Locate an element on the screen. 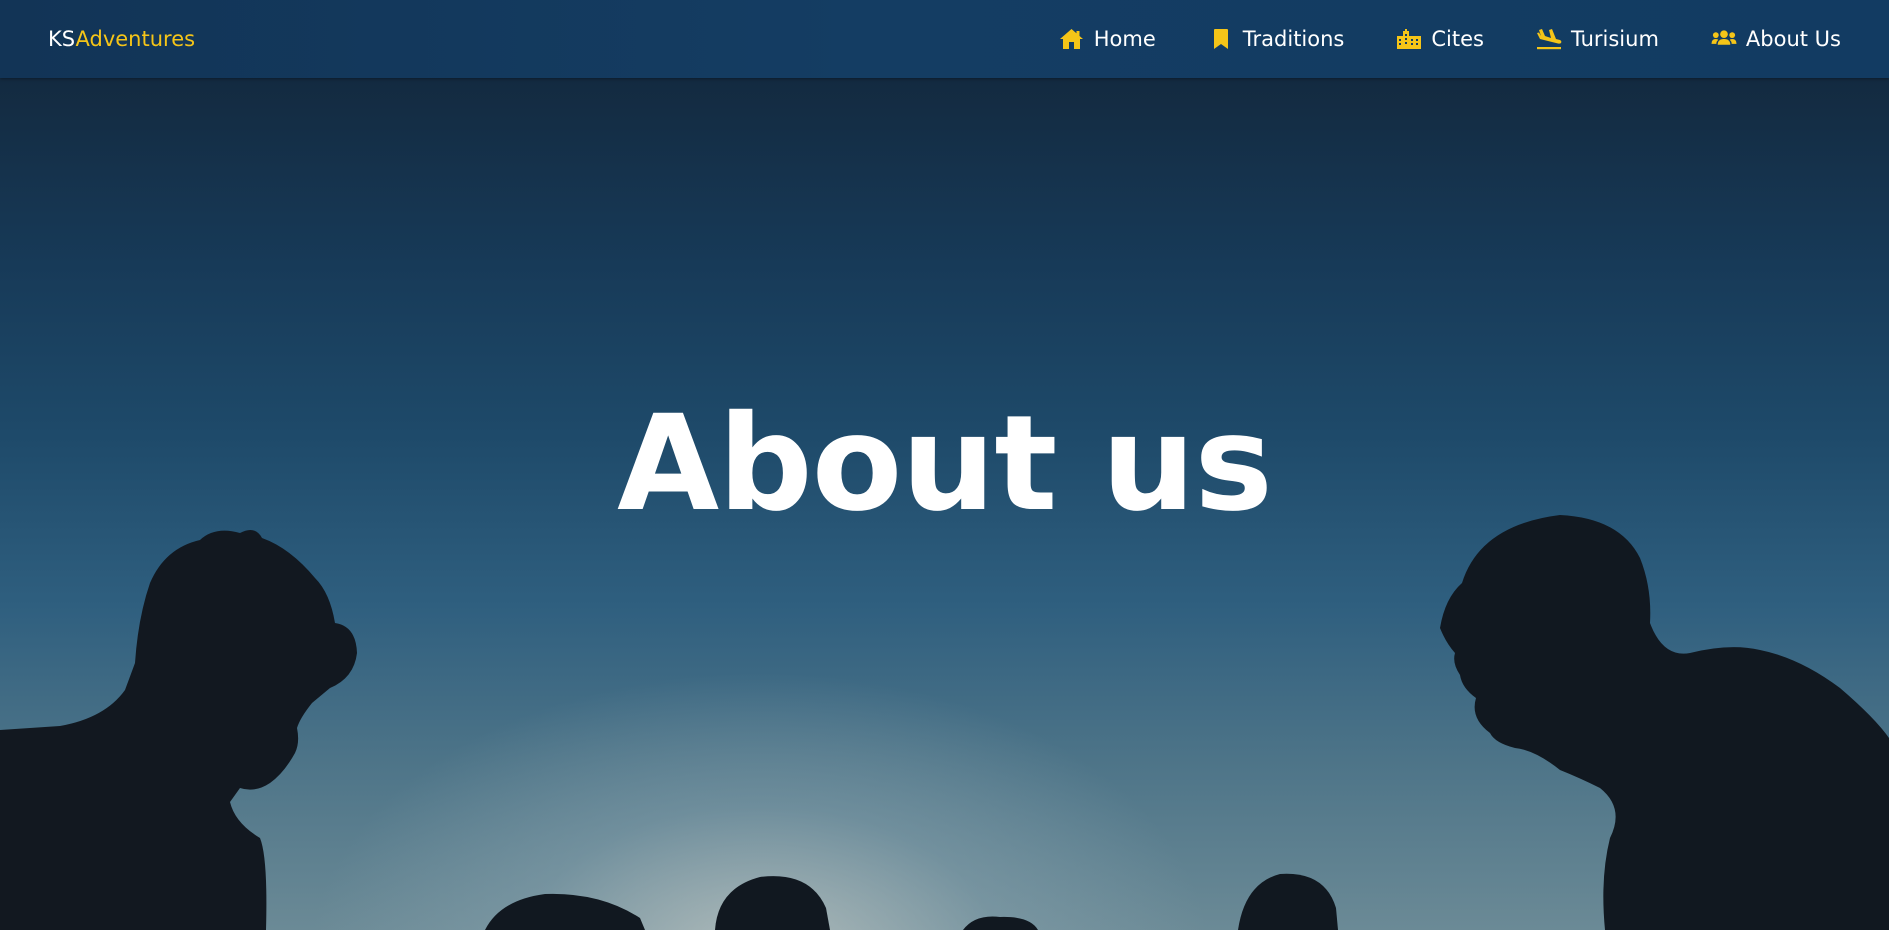 This screenshot has width=1889, height=930. nav-item-traditions: Traditions is located at coordinates (1276, 39).